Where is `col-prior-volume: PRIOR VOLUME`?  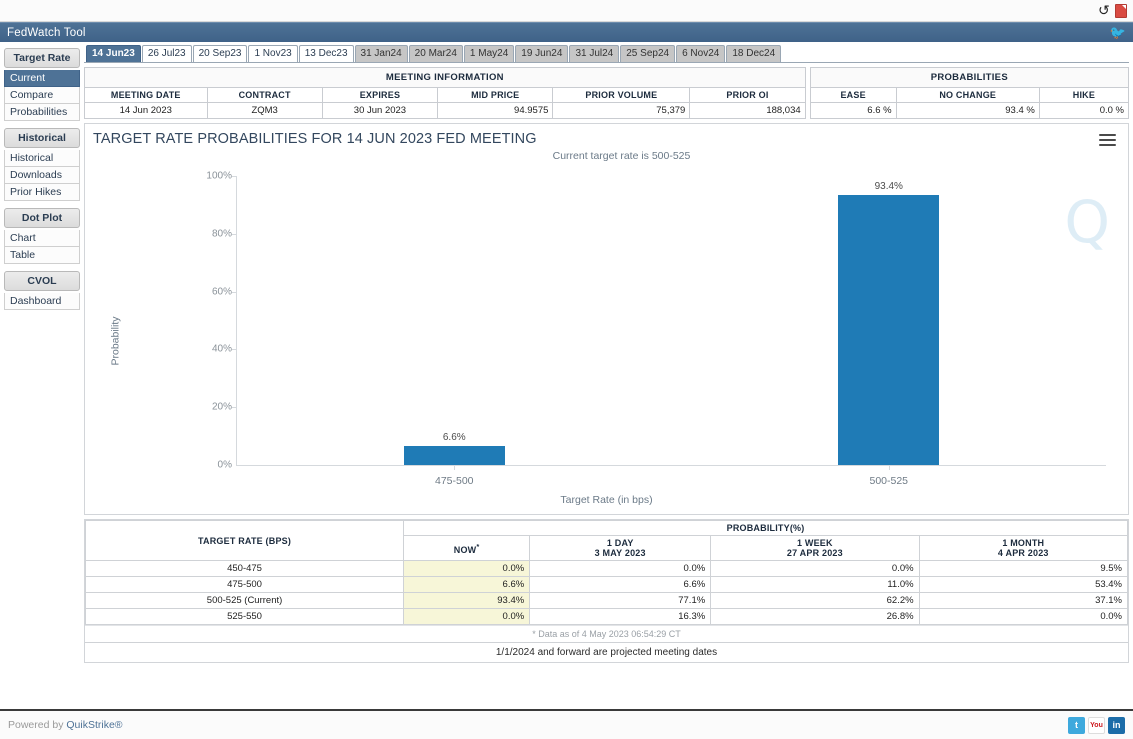
col-prior-volume: PRIOR VOLUME is located at coordinates (621, 95).